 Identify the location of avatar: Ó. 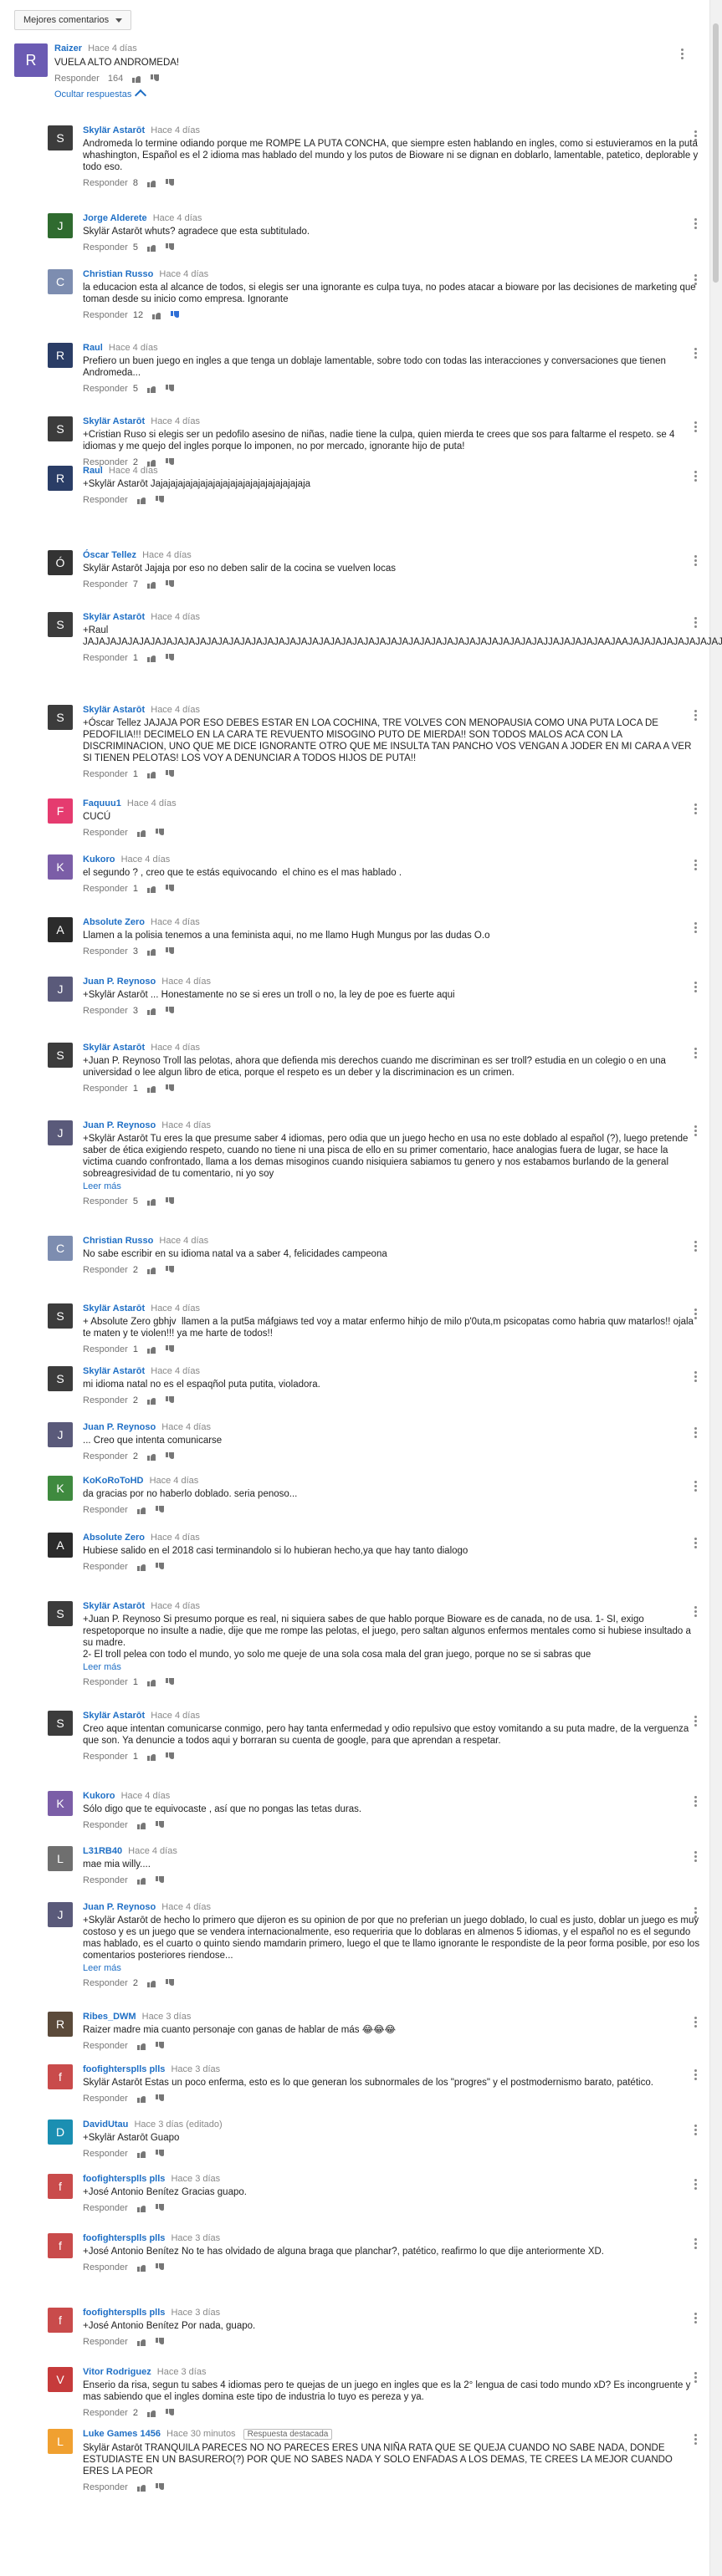
(60, 563).